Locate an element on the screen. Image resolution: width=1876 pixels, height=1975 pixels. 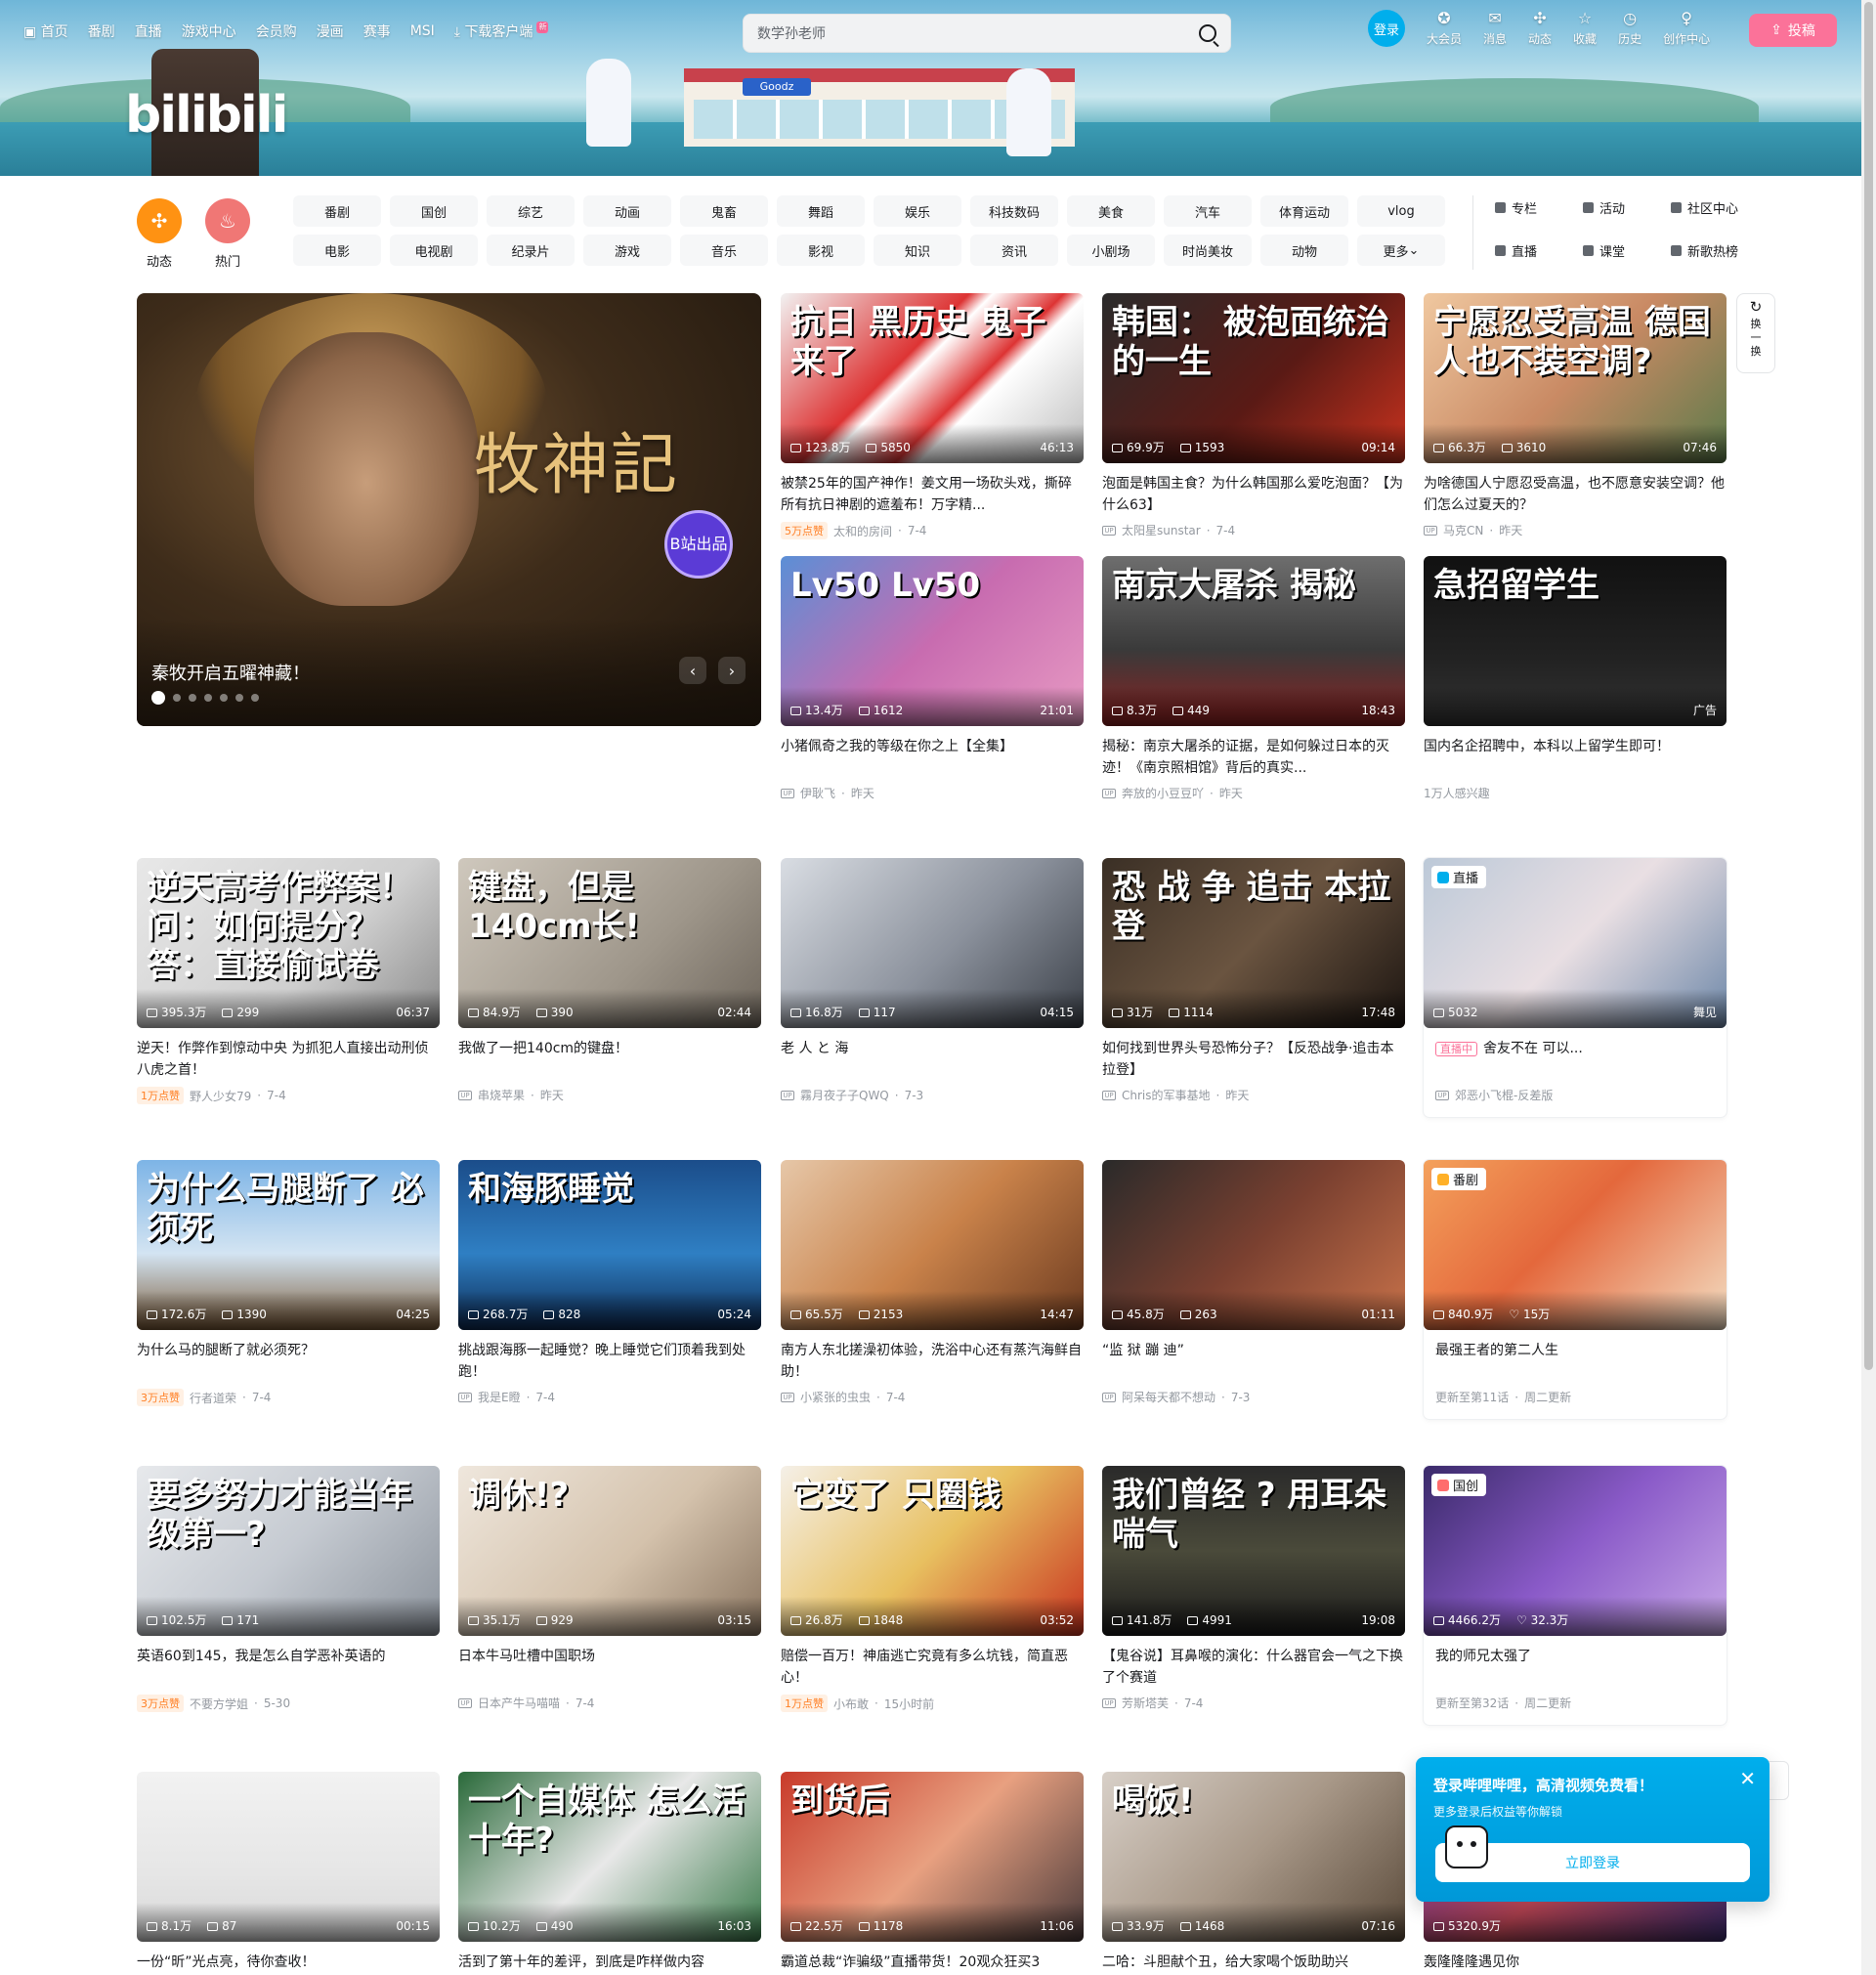
uploader-name: 串烧苹果 is located at coordinates (501, 1095).